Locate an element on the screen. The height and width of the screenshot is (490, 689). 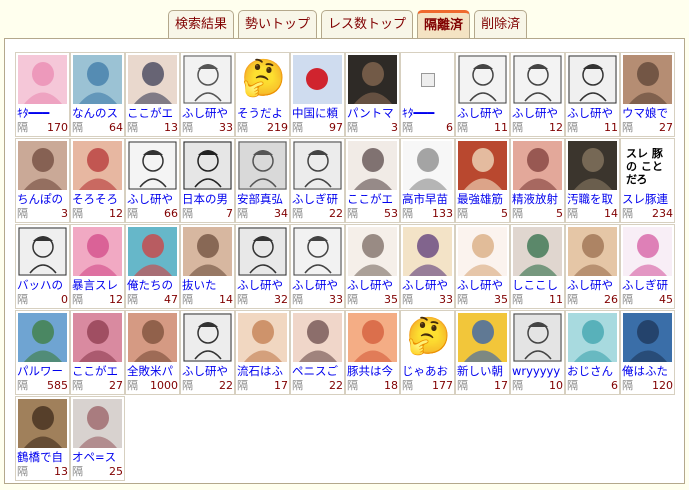
thread-card: 高市早苗隔 133 is located at coordinates (427, 180).